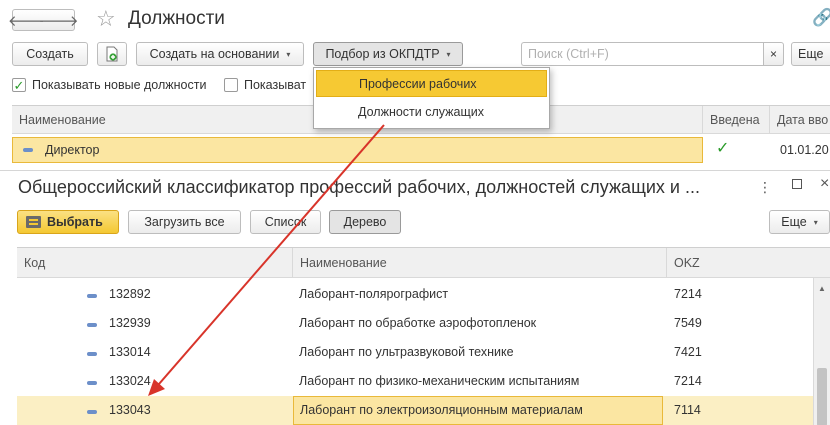 Image resolution: width=830 pixels, height=425 pixels. I want to click on form-more-label: Еще, so click(794, 222).